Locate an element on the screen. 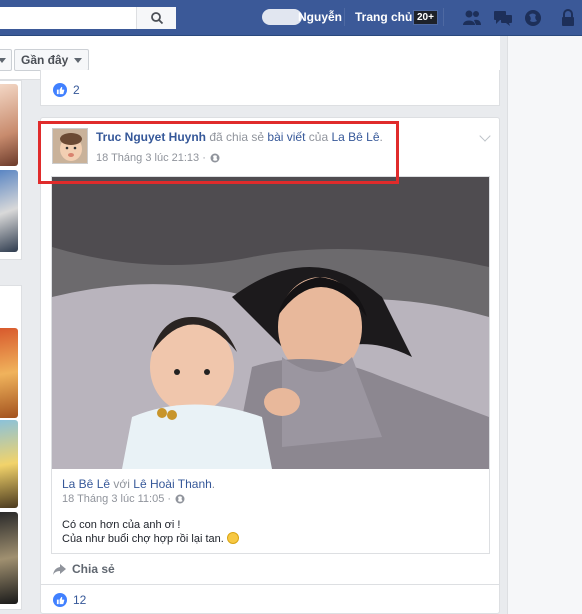 This screenshot has height=614, width=582. recent-dropdown: Gần đây is located at coordinates (52, 60).